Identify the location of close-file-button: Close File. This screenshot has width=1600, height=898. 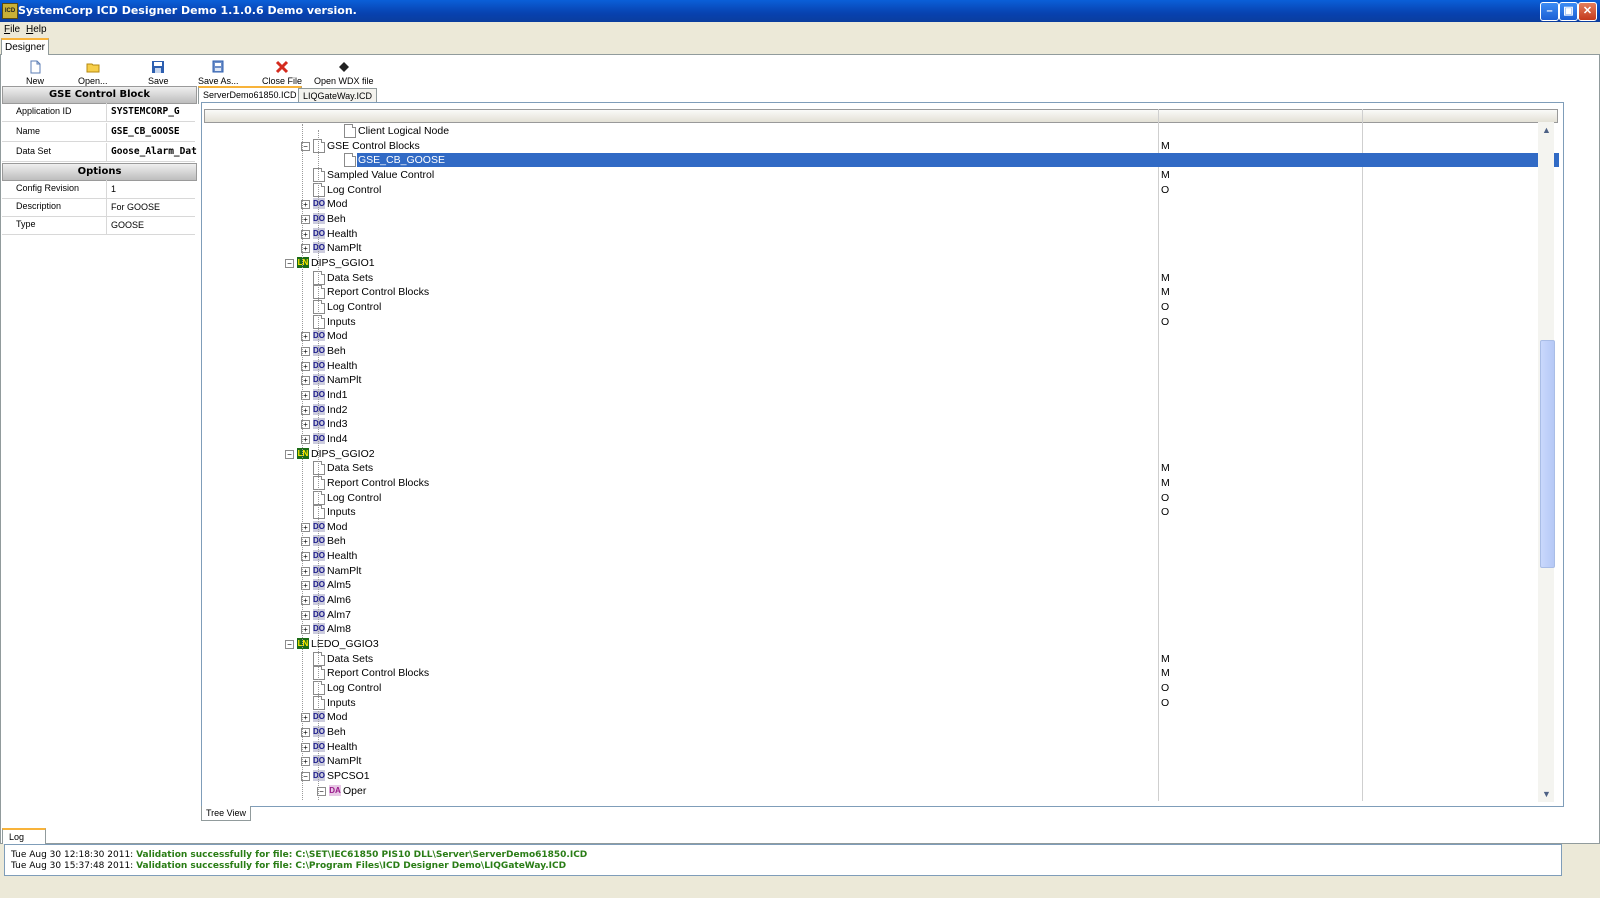
(282, 73).